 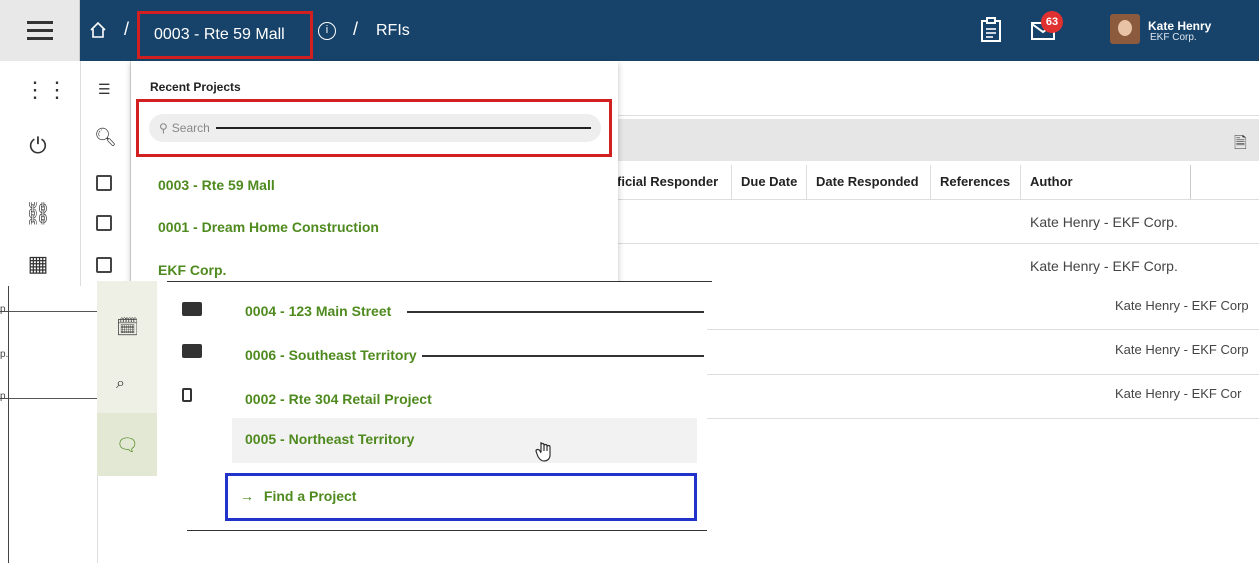 What do you see at coordinates (1173, 37) in the screenshot?
I see `user-org: EKF Corp.` at bounding box center [1173, 37].